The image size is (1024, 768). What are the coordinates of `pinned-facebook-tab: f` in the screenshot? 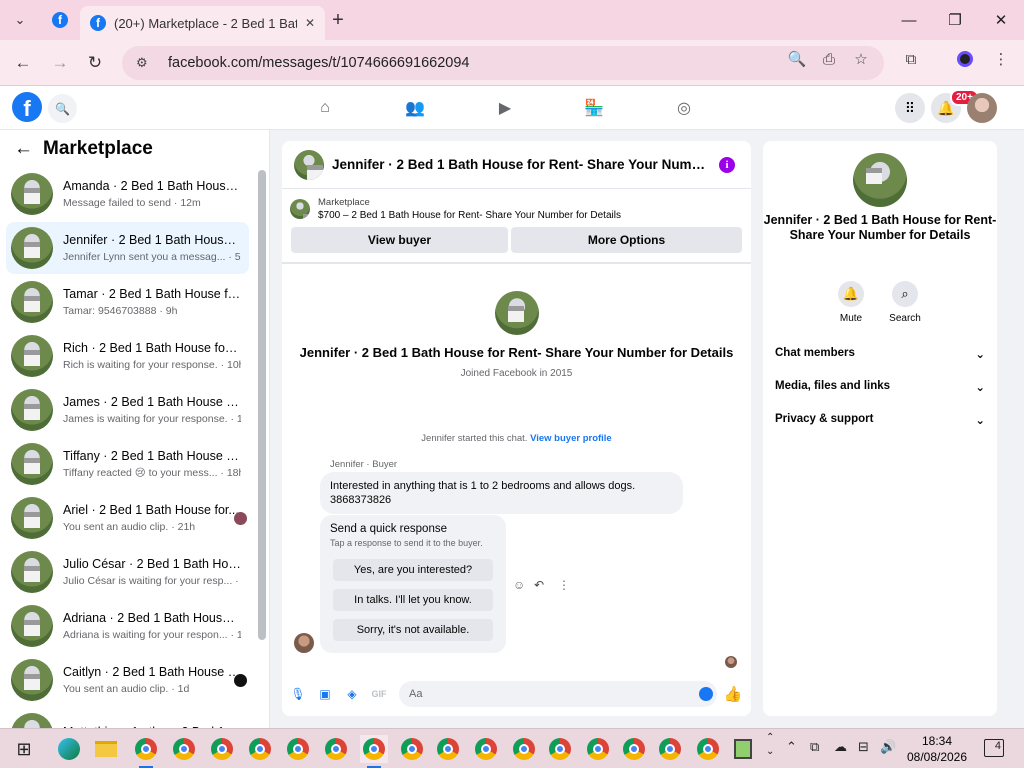 It's located at (60, 20).